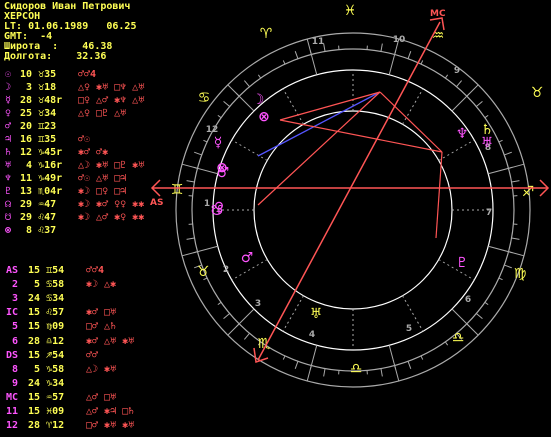 The width and height of the screenshot is (551, 437). I want to click on house-number: 3, so click(258, 304).